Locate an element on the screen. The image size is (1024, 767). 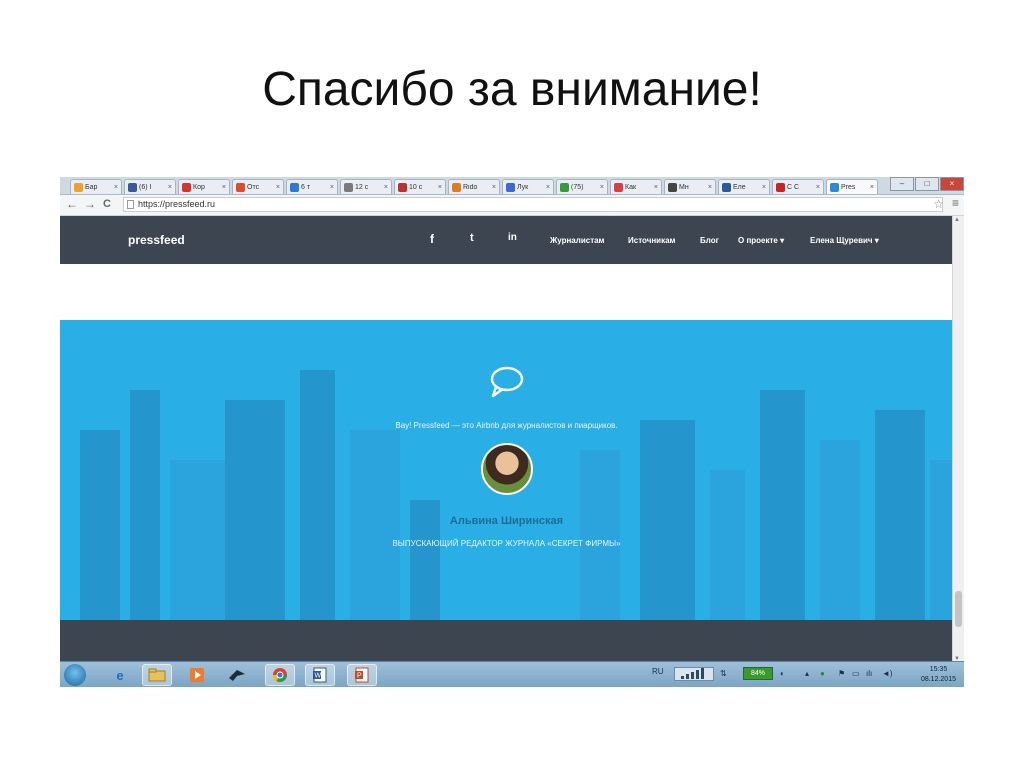
nav-about: О проекте ▾ is located at coordinates (761, 240).